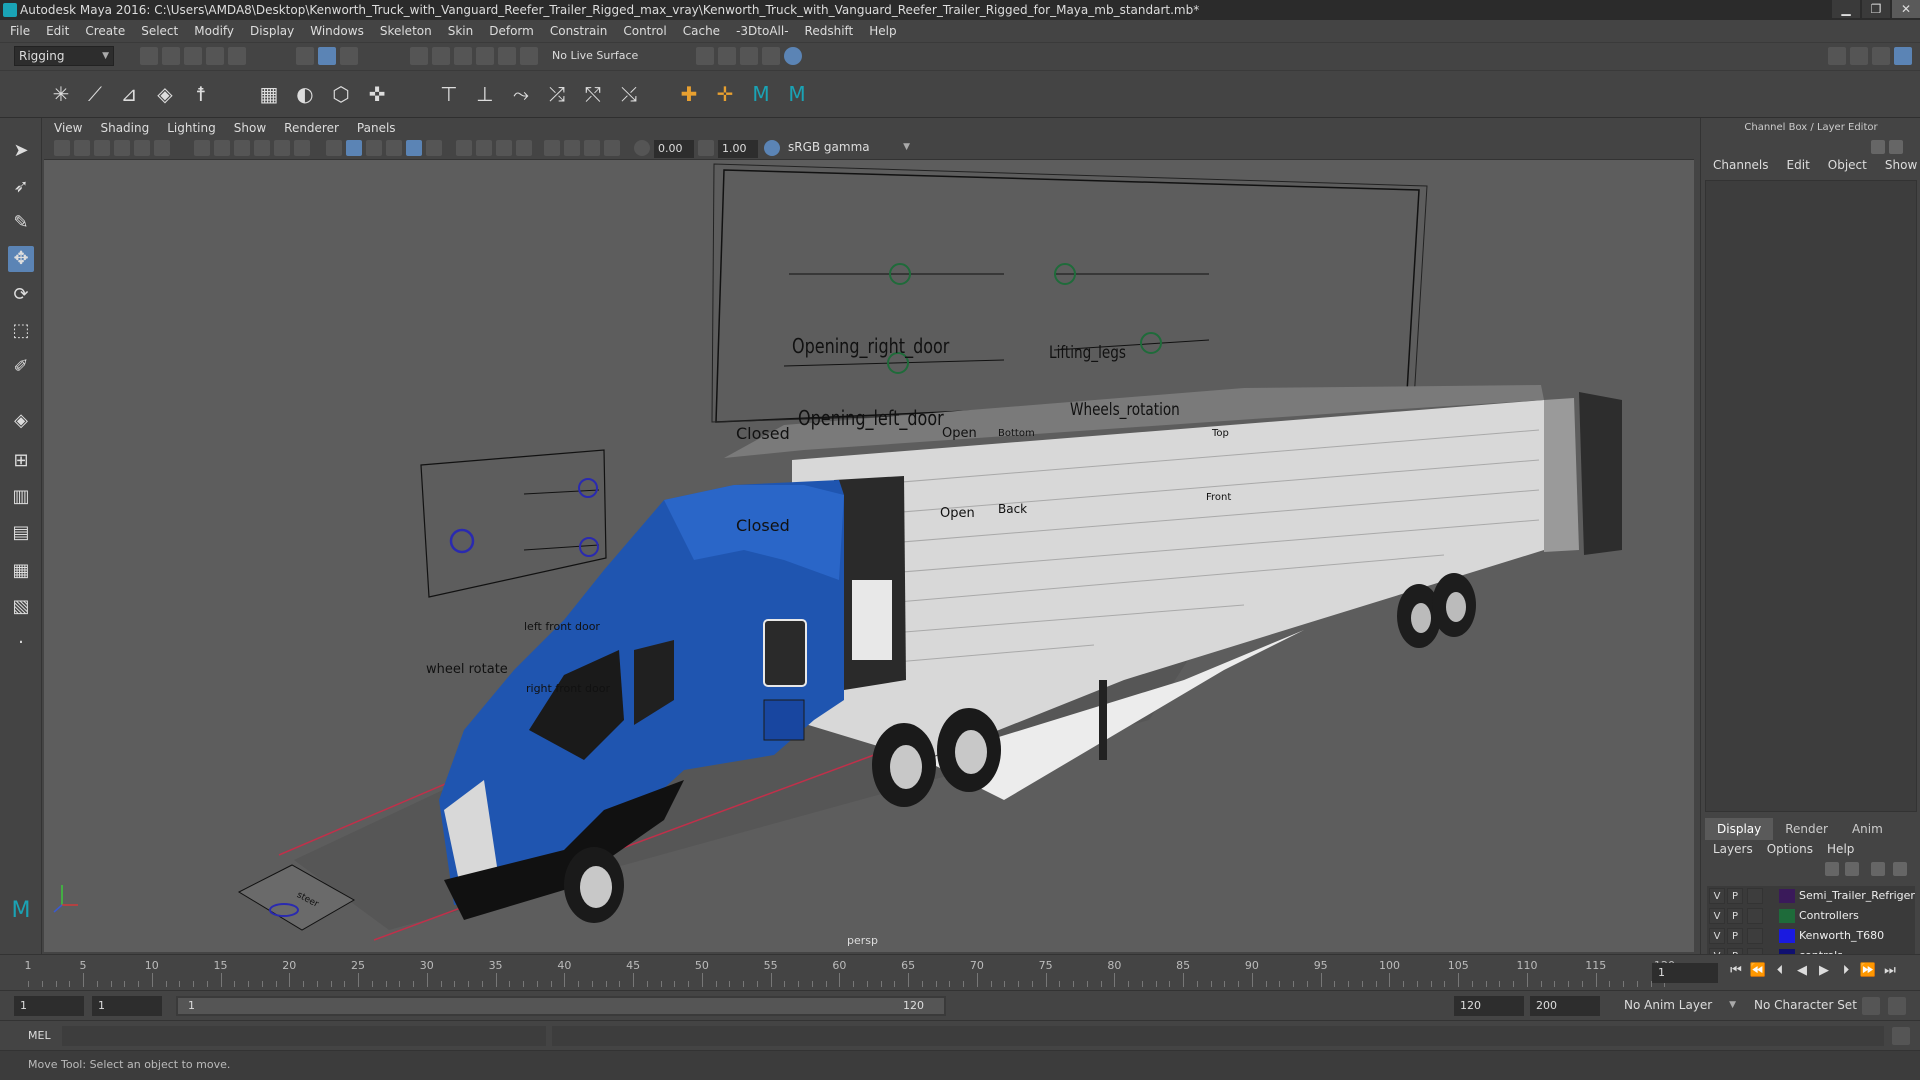 Image resolution: width=1920 pixels, height=1080 pixels. Describe the element at coordinates (1832, 869) in the screenshot. I see `move-layer-up-icon` at that location.